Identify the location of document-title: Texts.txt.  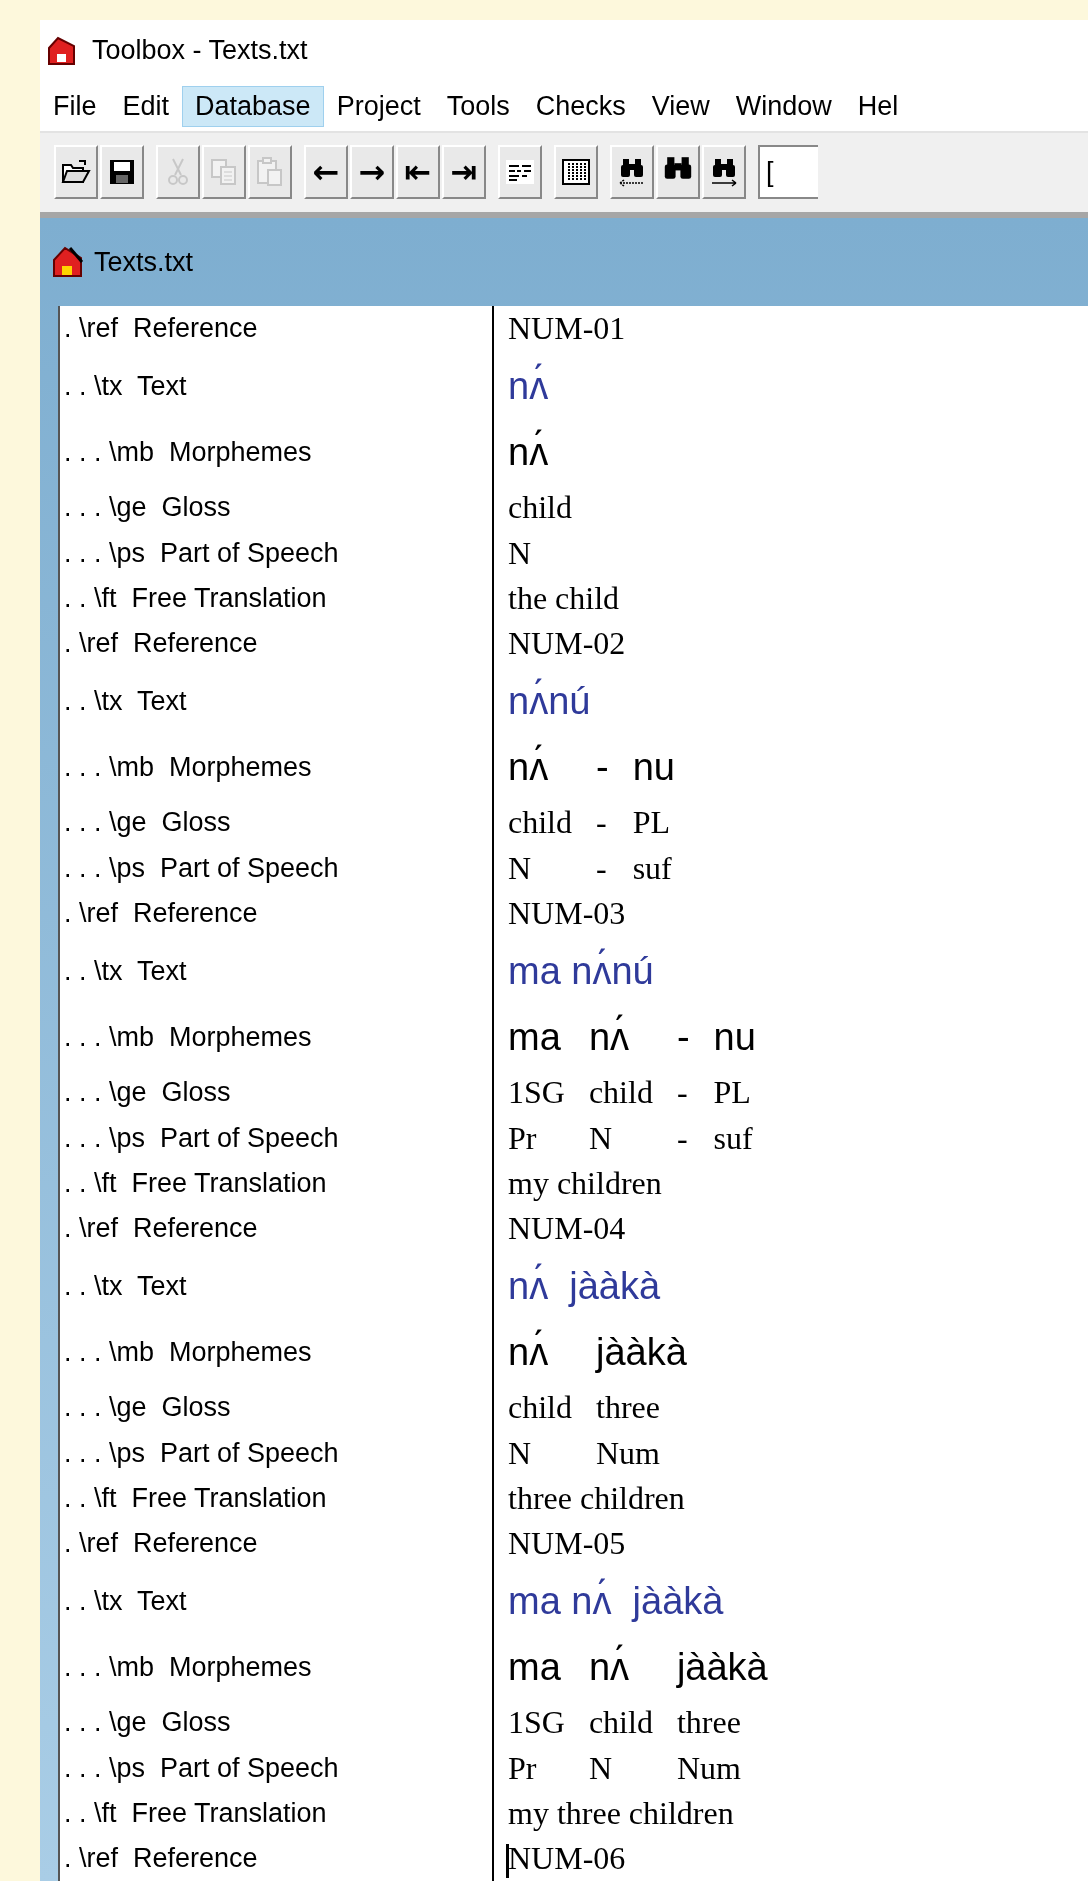
(144, 262).